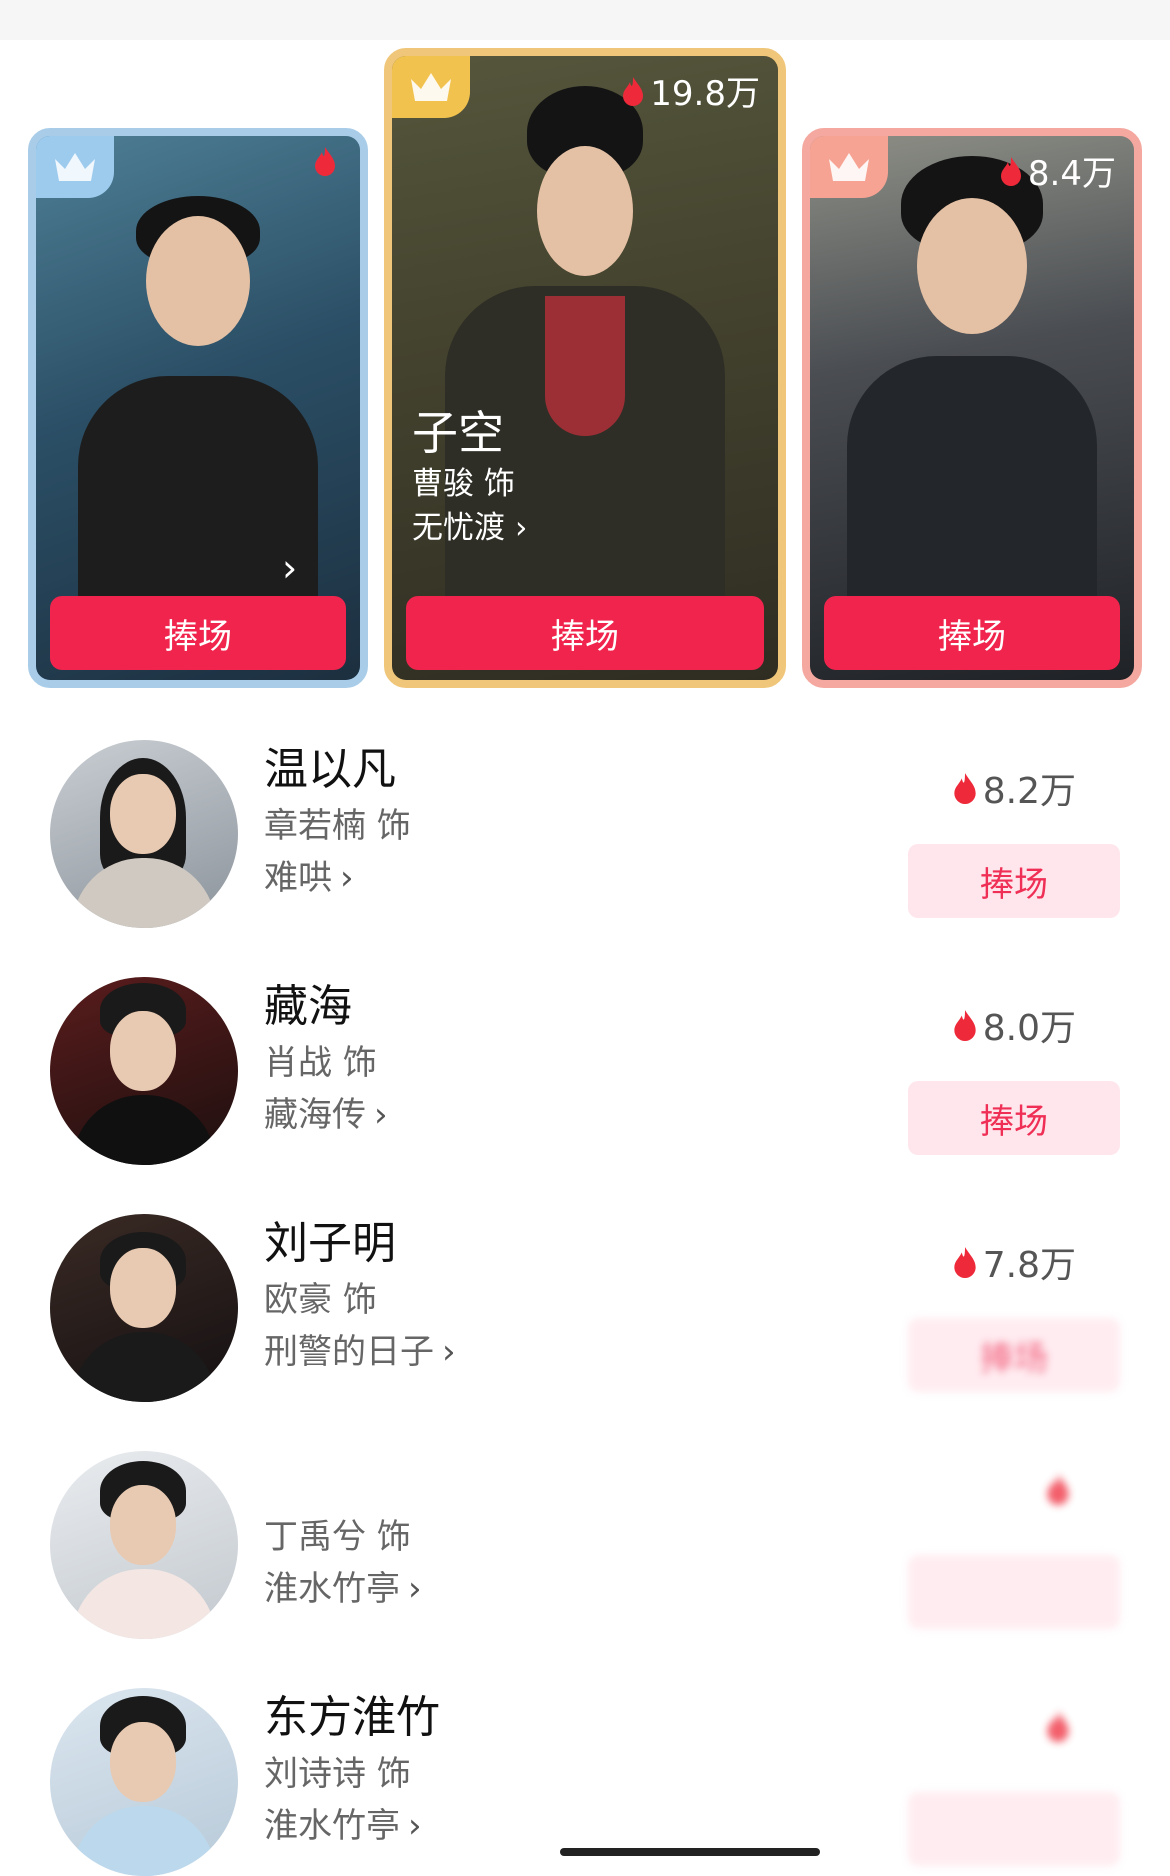 The width and height of the screenshot is (1170, 1876). Describe the element at coordinates (458, 433) in the screenshot. I see `role-name: 子空` at that location.